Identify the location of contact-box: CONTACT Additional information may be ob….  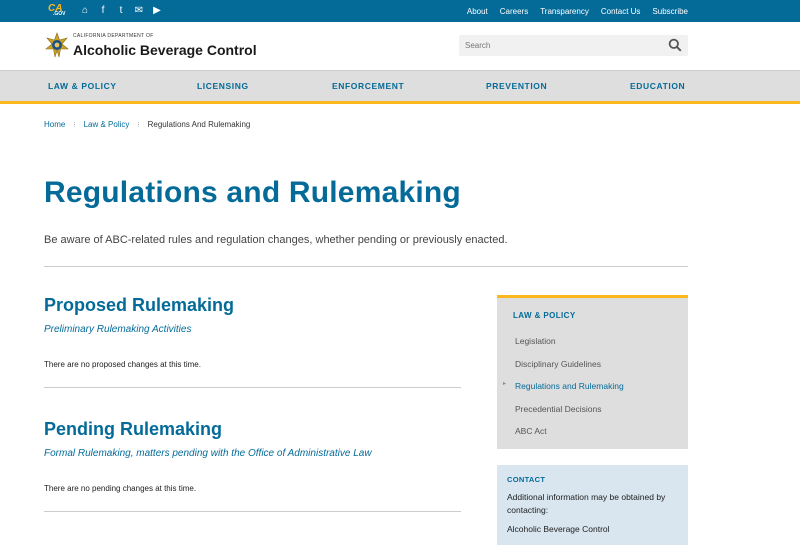
(592, 505).